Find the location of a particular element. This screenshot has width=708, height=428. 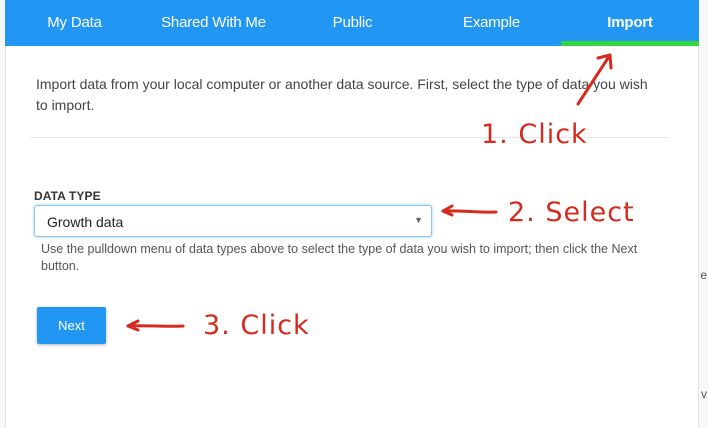

arrow-to-next-button is located at coordinates (155, 325).